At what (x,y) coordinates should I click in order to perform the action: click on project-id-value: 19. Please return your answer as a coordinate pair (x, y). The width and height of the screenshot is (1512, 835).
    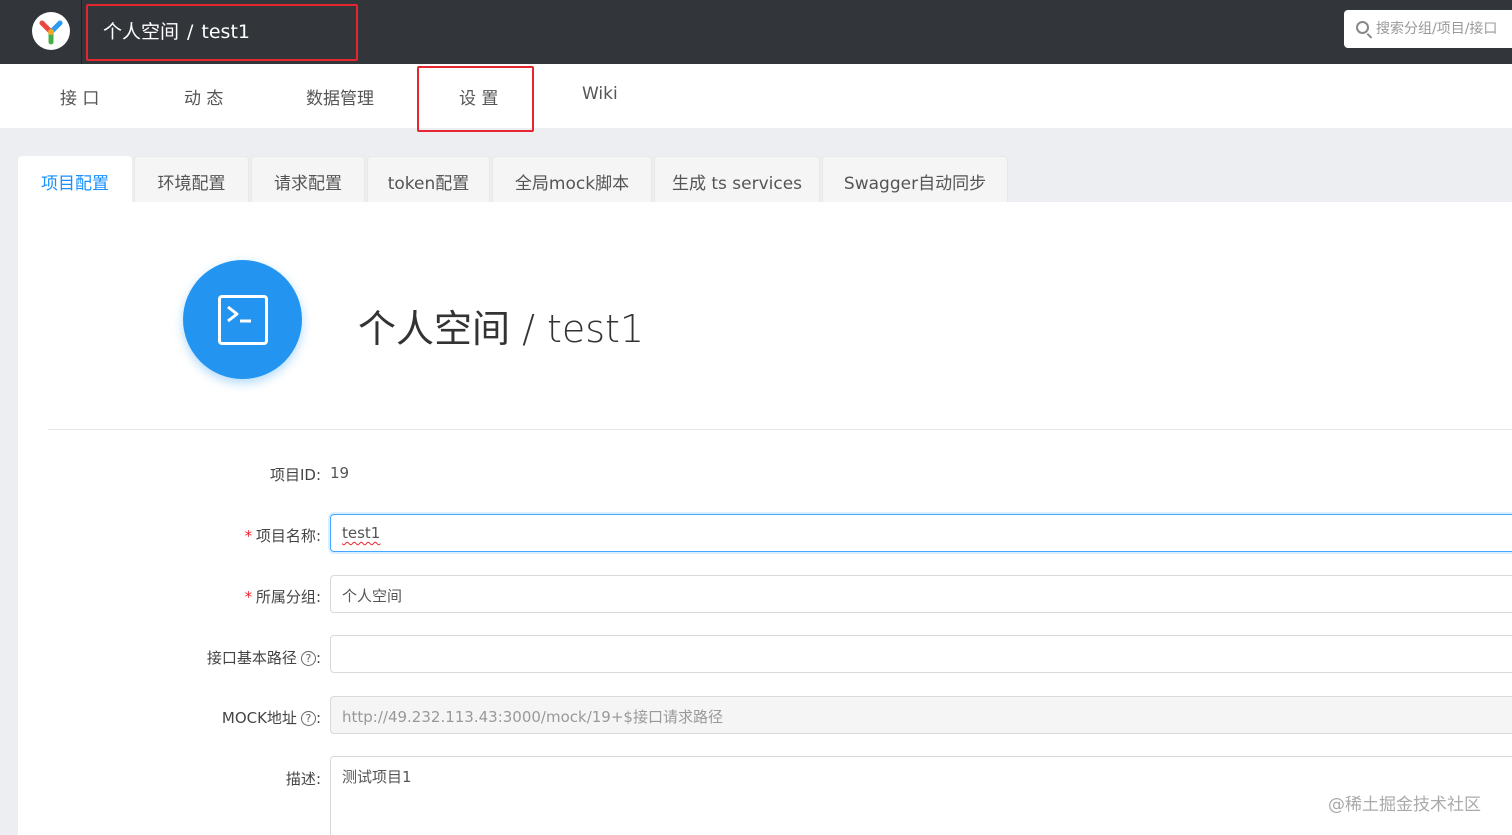
    Looking at the image, I should click on (340, 473).